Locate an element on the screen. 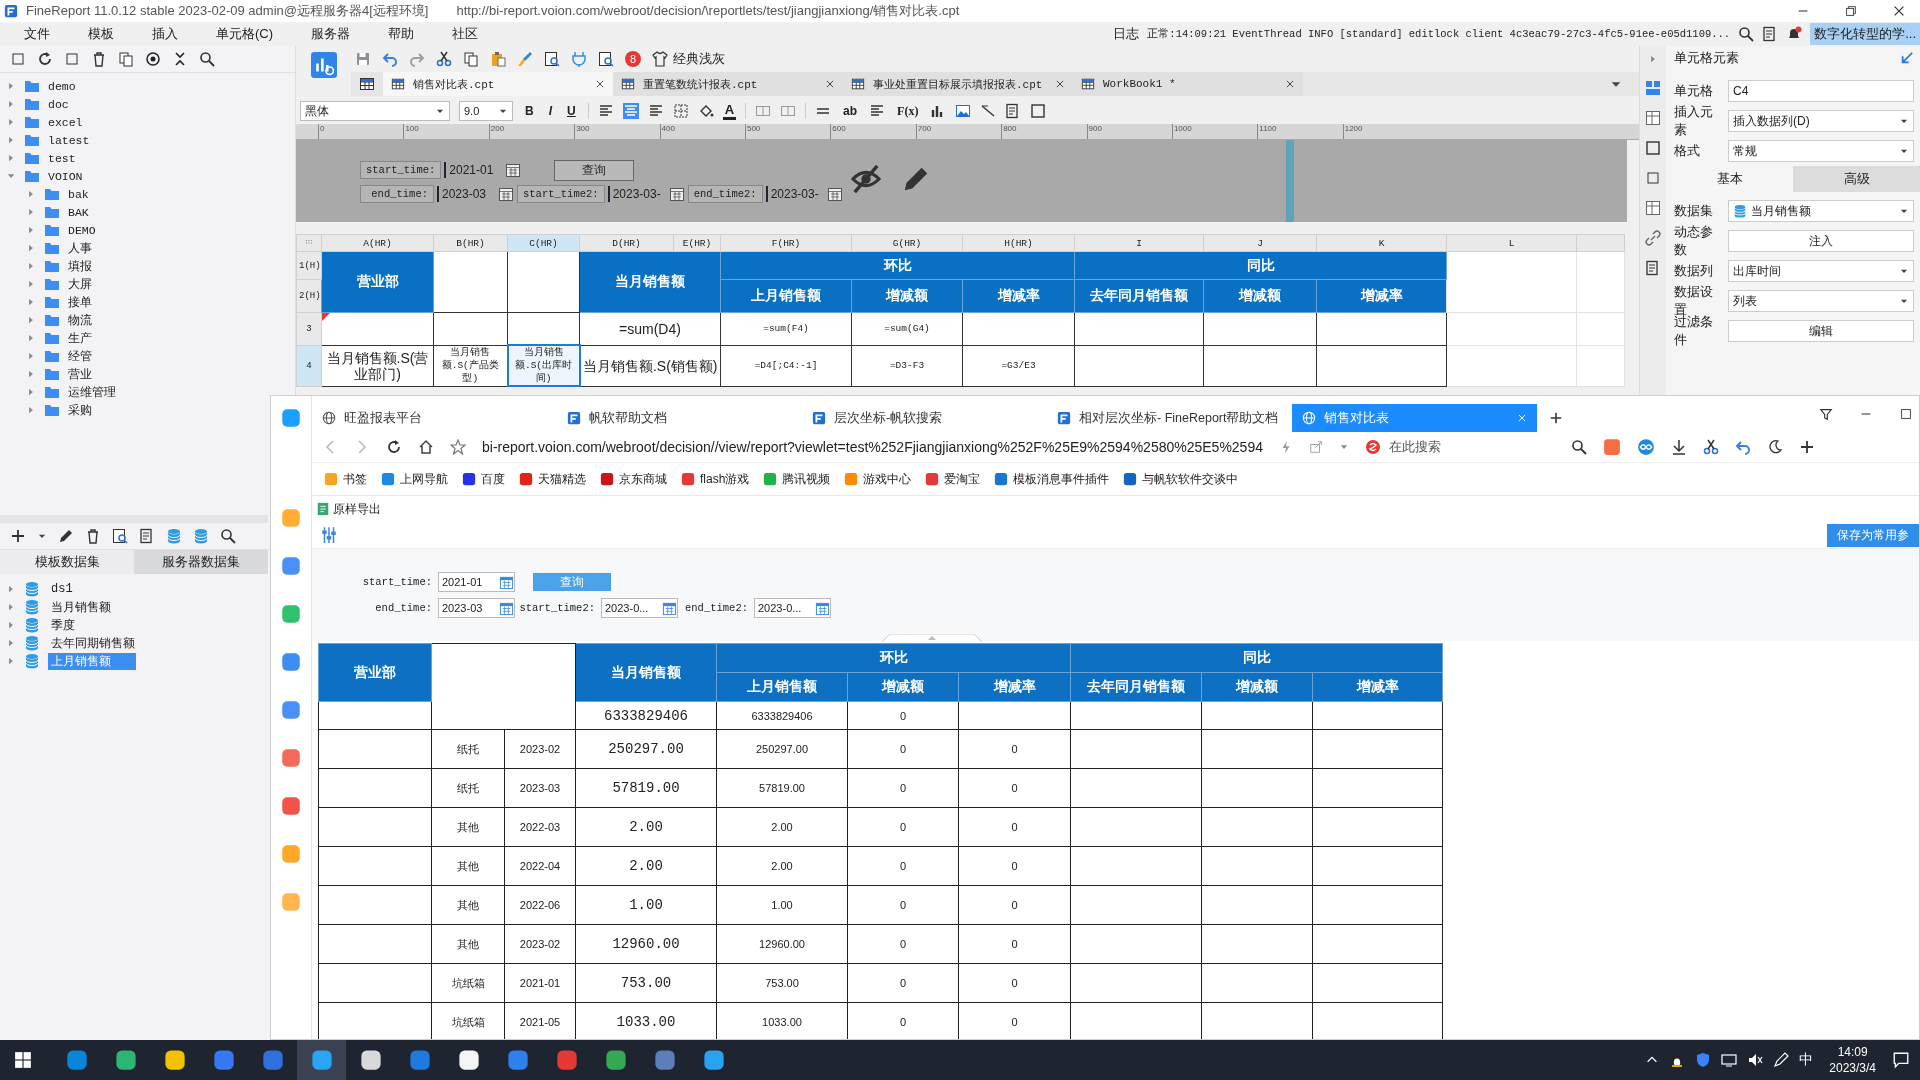 This screenshot has height=1080, width=1920. property-tab: 高级 is located at coordinates (1856, 179).